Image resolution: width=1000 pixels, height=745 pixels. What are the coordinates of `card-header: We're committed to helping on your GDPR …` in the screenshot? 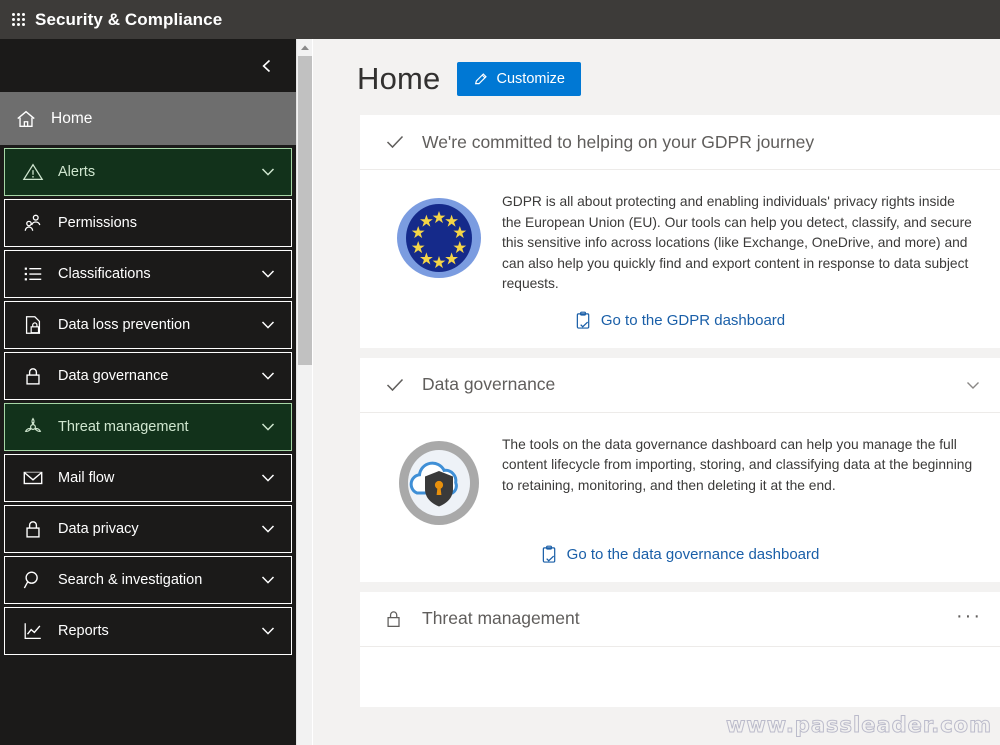 It's located at (680, 142).